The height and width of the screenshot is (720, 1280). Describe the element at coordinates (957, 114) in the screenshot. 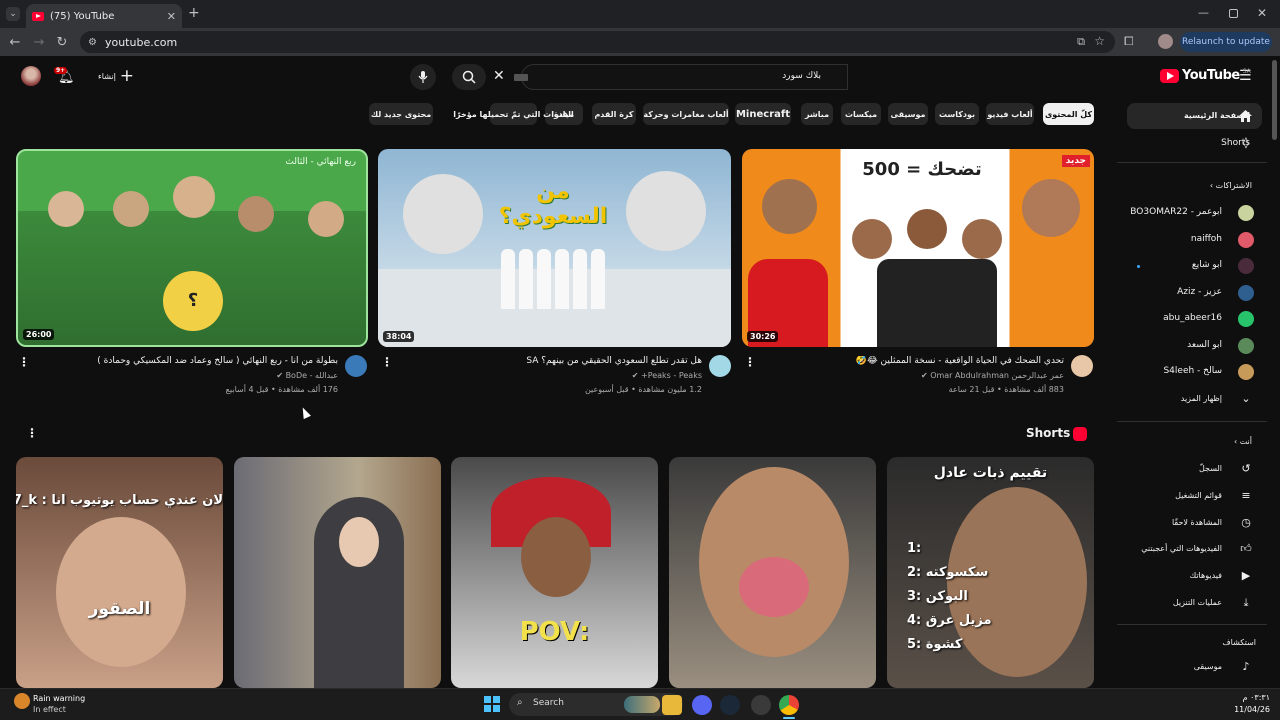

I see `chip: بودكاست` at that location.